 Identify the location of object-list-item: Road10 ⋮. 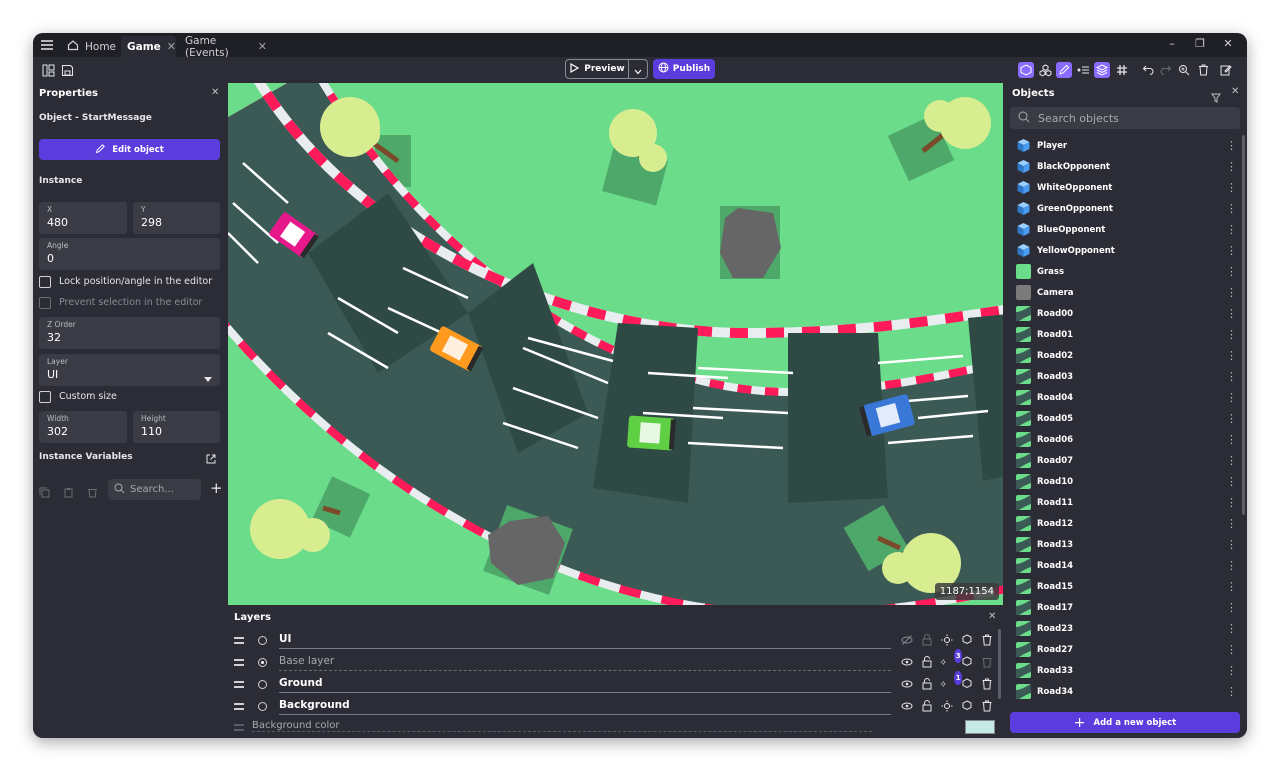
(1126, 481).